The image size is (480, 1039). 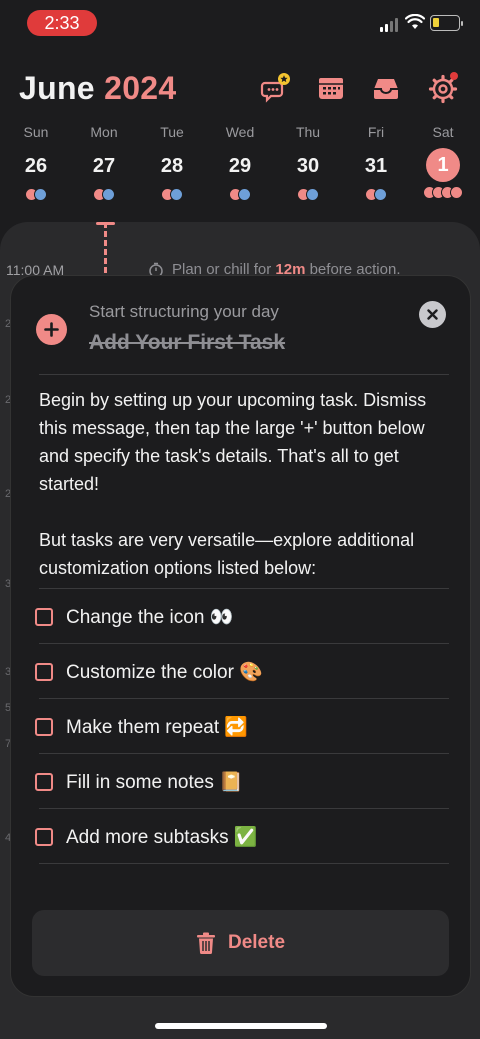 I want to click on status-bar: 2:33, so click(x=240, y=23).